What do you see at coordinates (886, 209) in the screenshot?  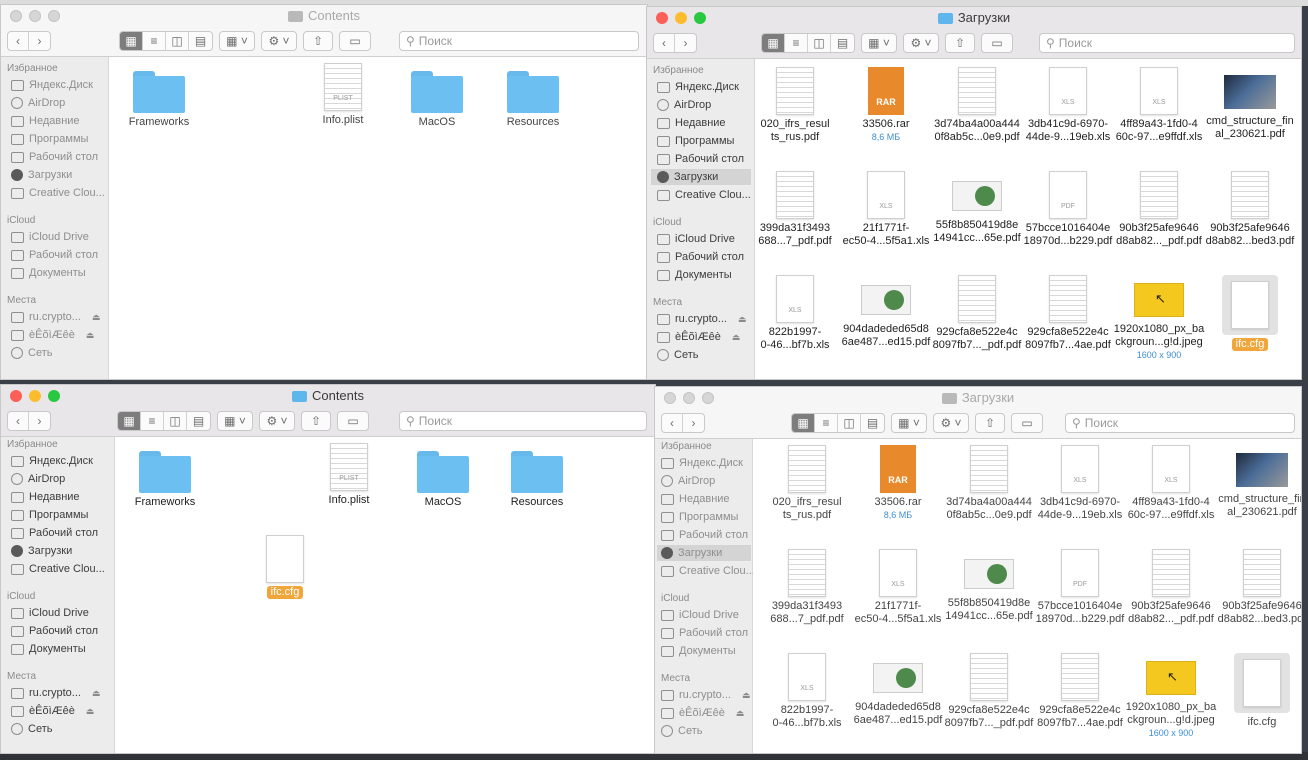 I see `file-item: XLS 21f1771f-ec50-4...5f5a1.xls` at bounding box center [886, 209].